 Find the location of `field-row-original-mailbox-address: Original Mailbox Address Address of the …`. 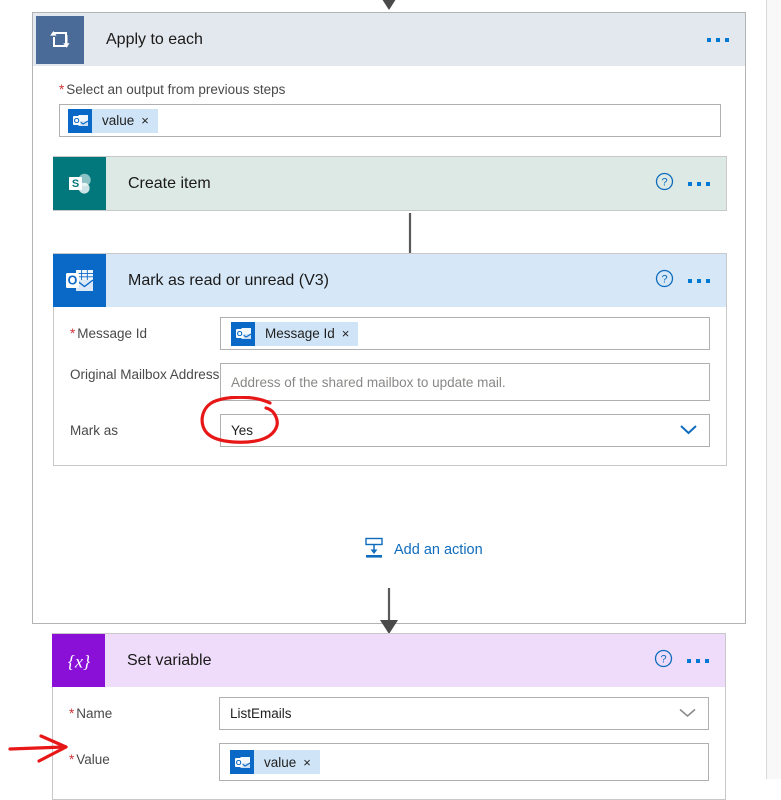

field-row-original-mailbox-address: Original Mailbox Address Address of the … is located at coordinates (390, 382).